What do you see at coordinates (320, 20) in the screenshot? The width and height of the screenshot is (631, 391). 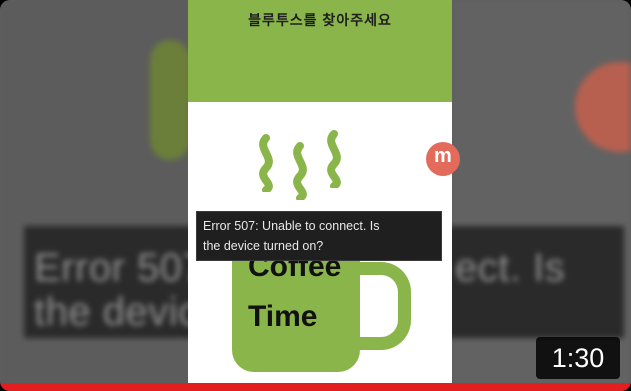 I see `app-title: 블루투스를 찾아주세요` at bounding box center [320, 20].